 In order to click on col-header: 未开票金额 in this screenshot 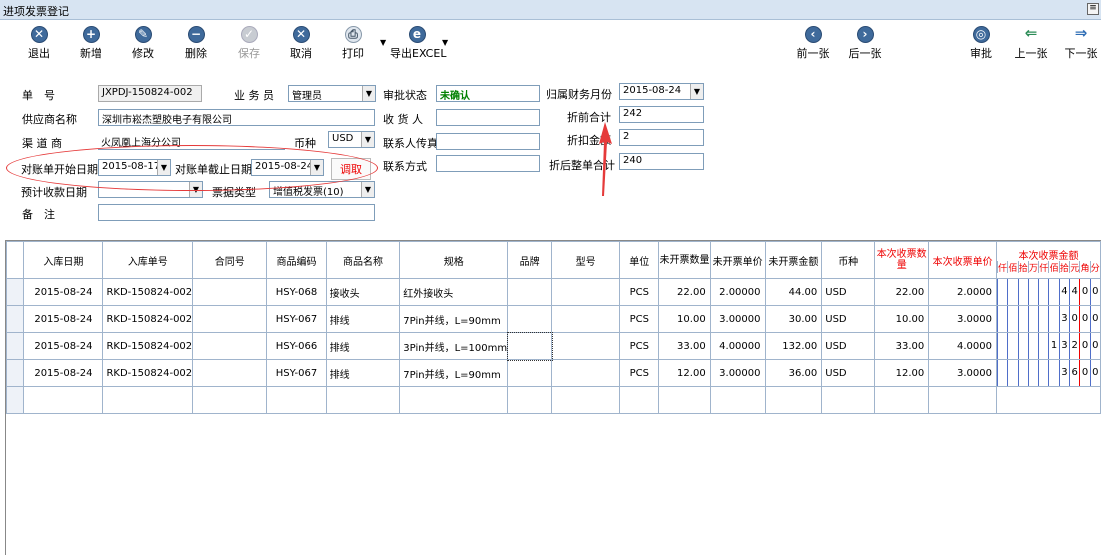, I will do `click(793, 260)`.